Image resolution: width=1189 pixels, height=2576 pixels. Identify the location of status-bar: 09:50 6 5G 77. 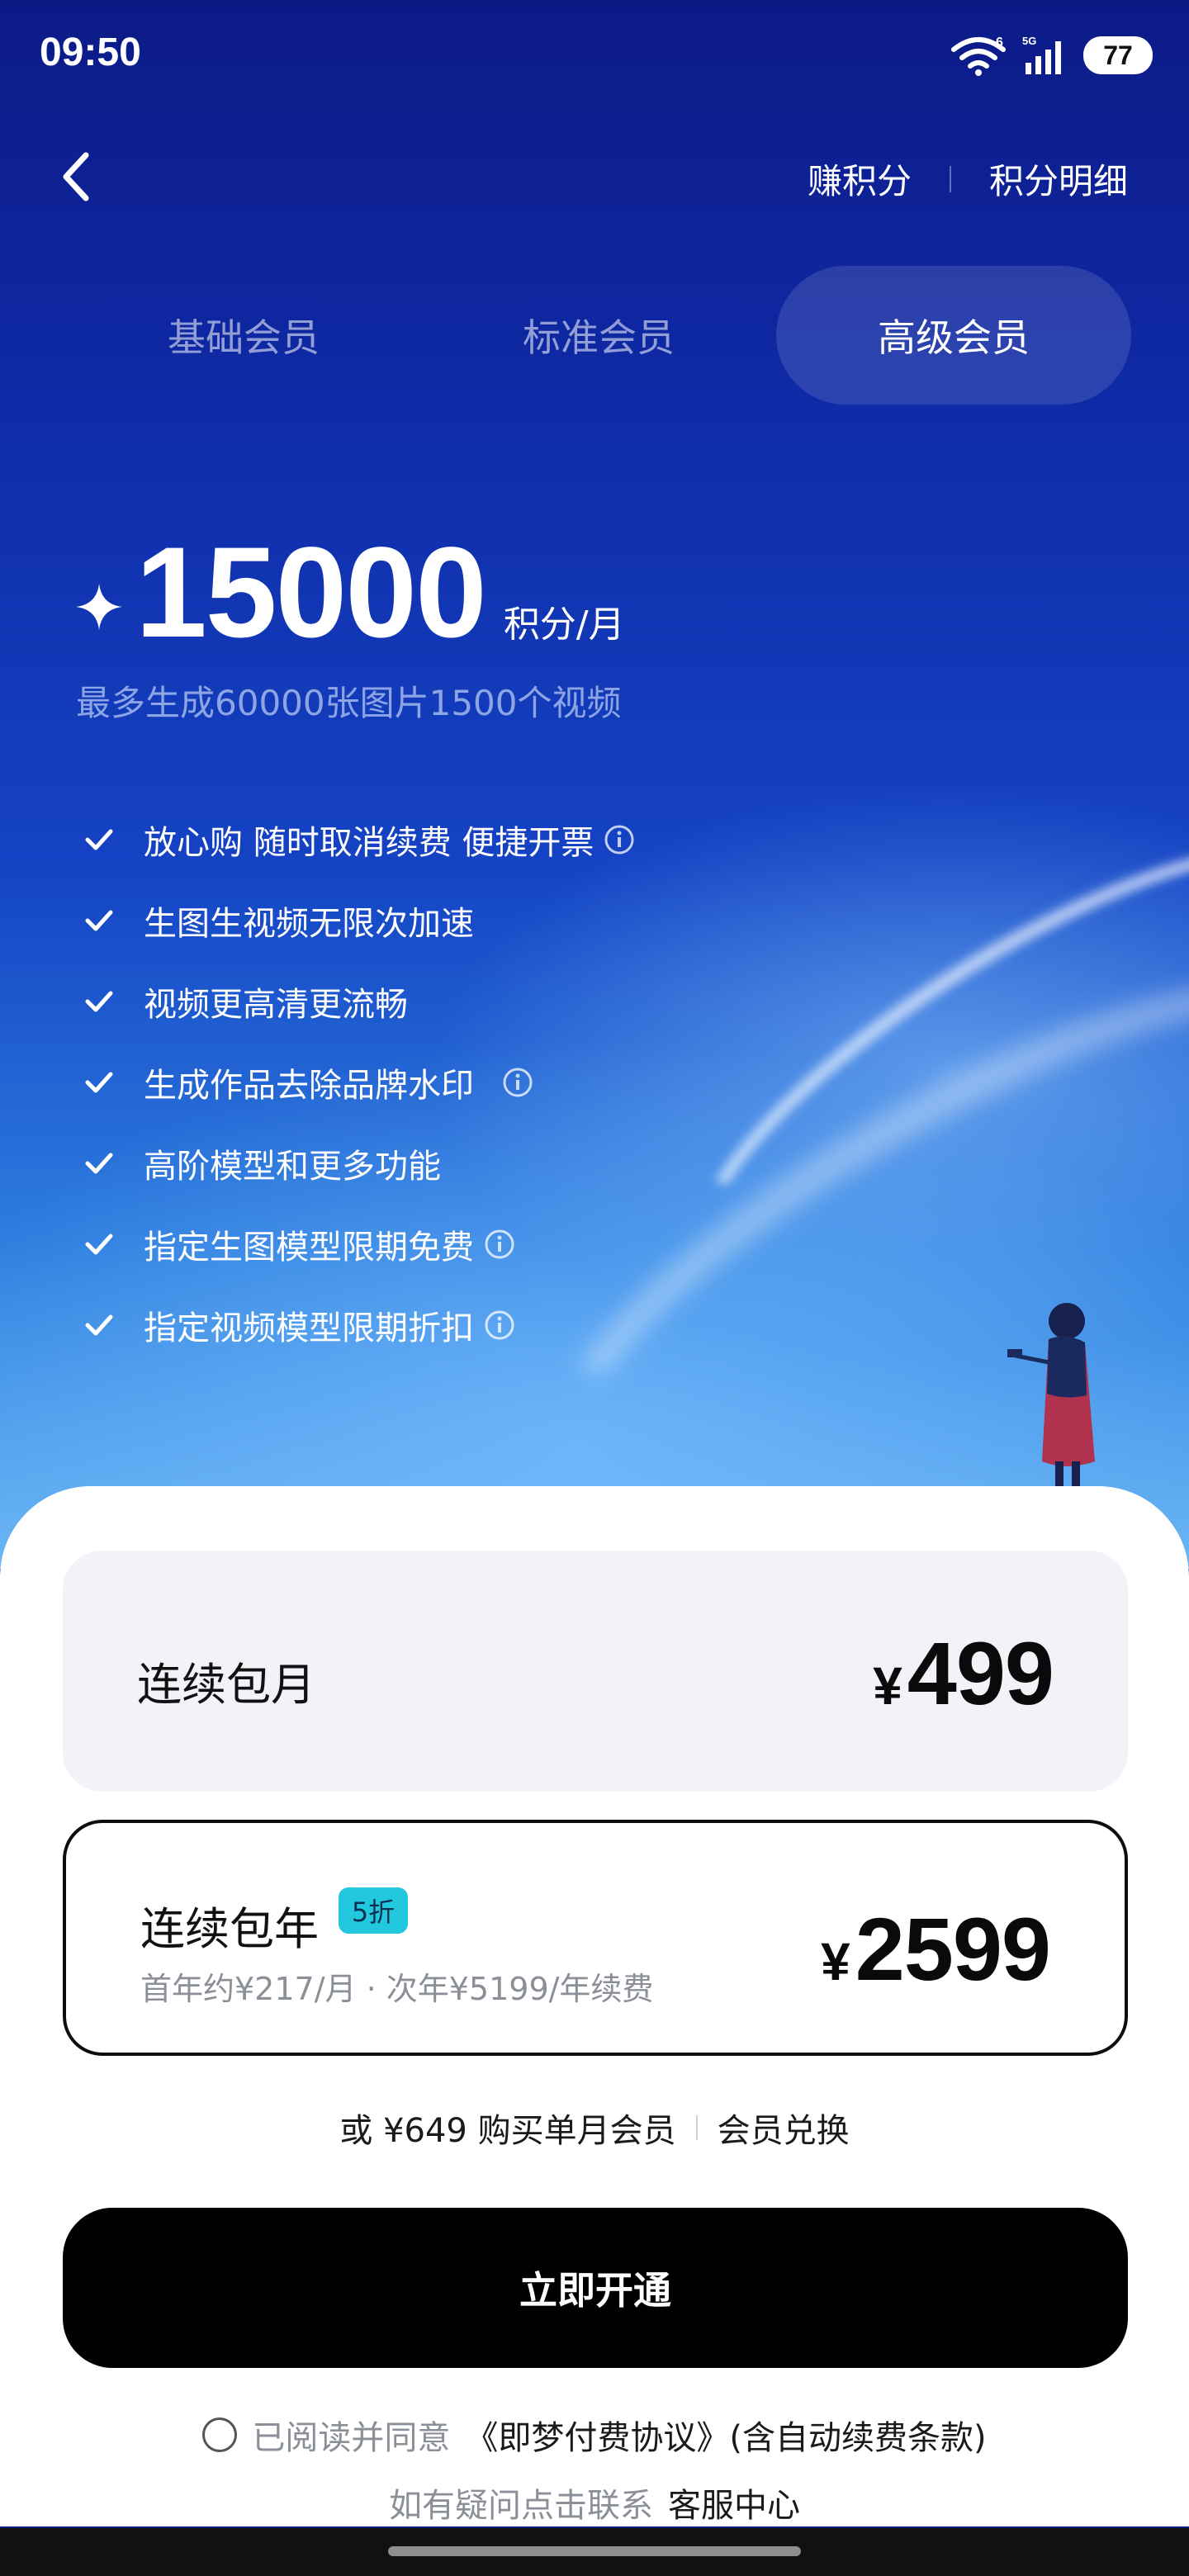
(594, 53).